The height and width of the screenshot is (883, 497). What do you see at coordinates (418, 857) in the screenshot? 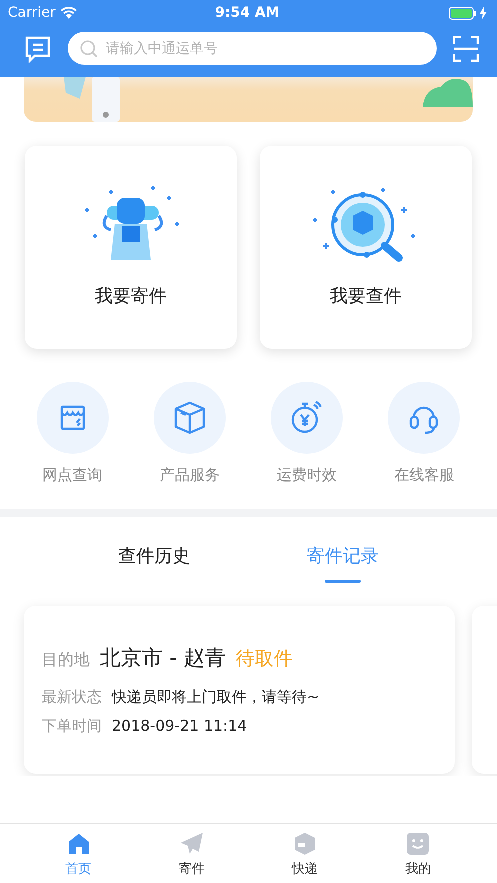
I see `nav-tab: 我的` at bounding box center [418, 857].